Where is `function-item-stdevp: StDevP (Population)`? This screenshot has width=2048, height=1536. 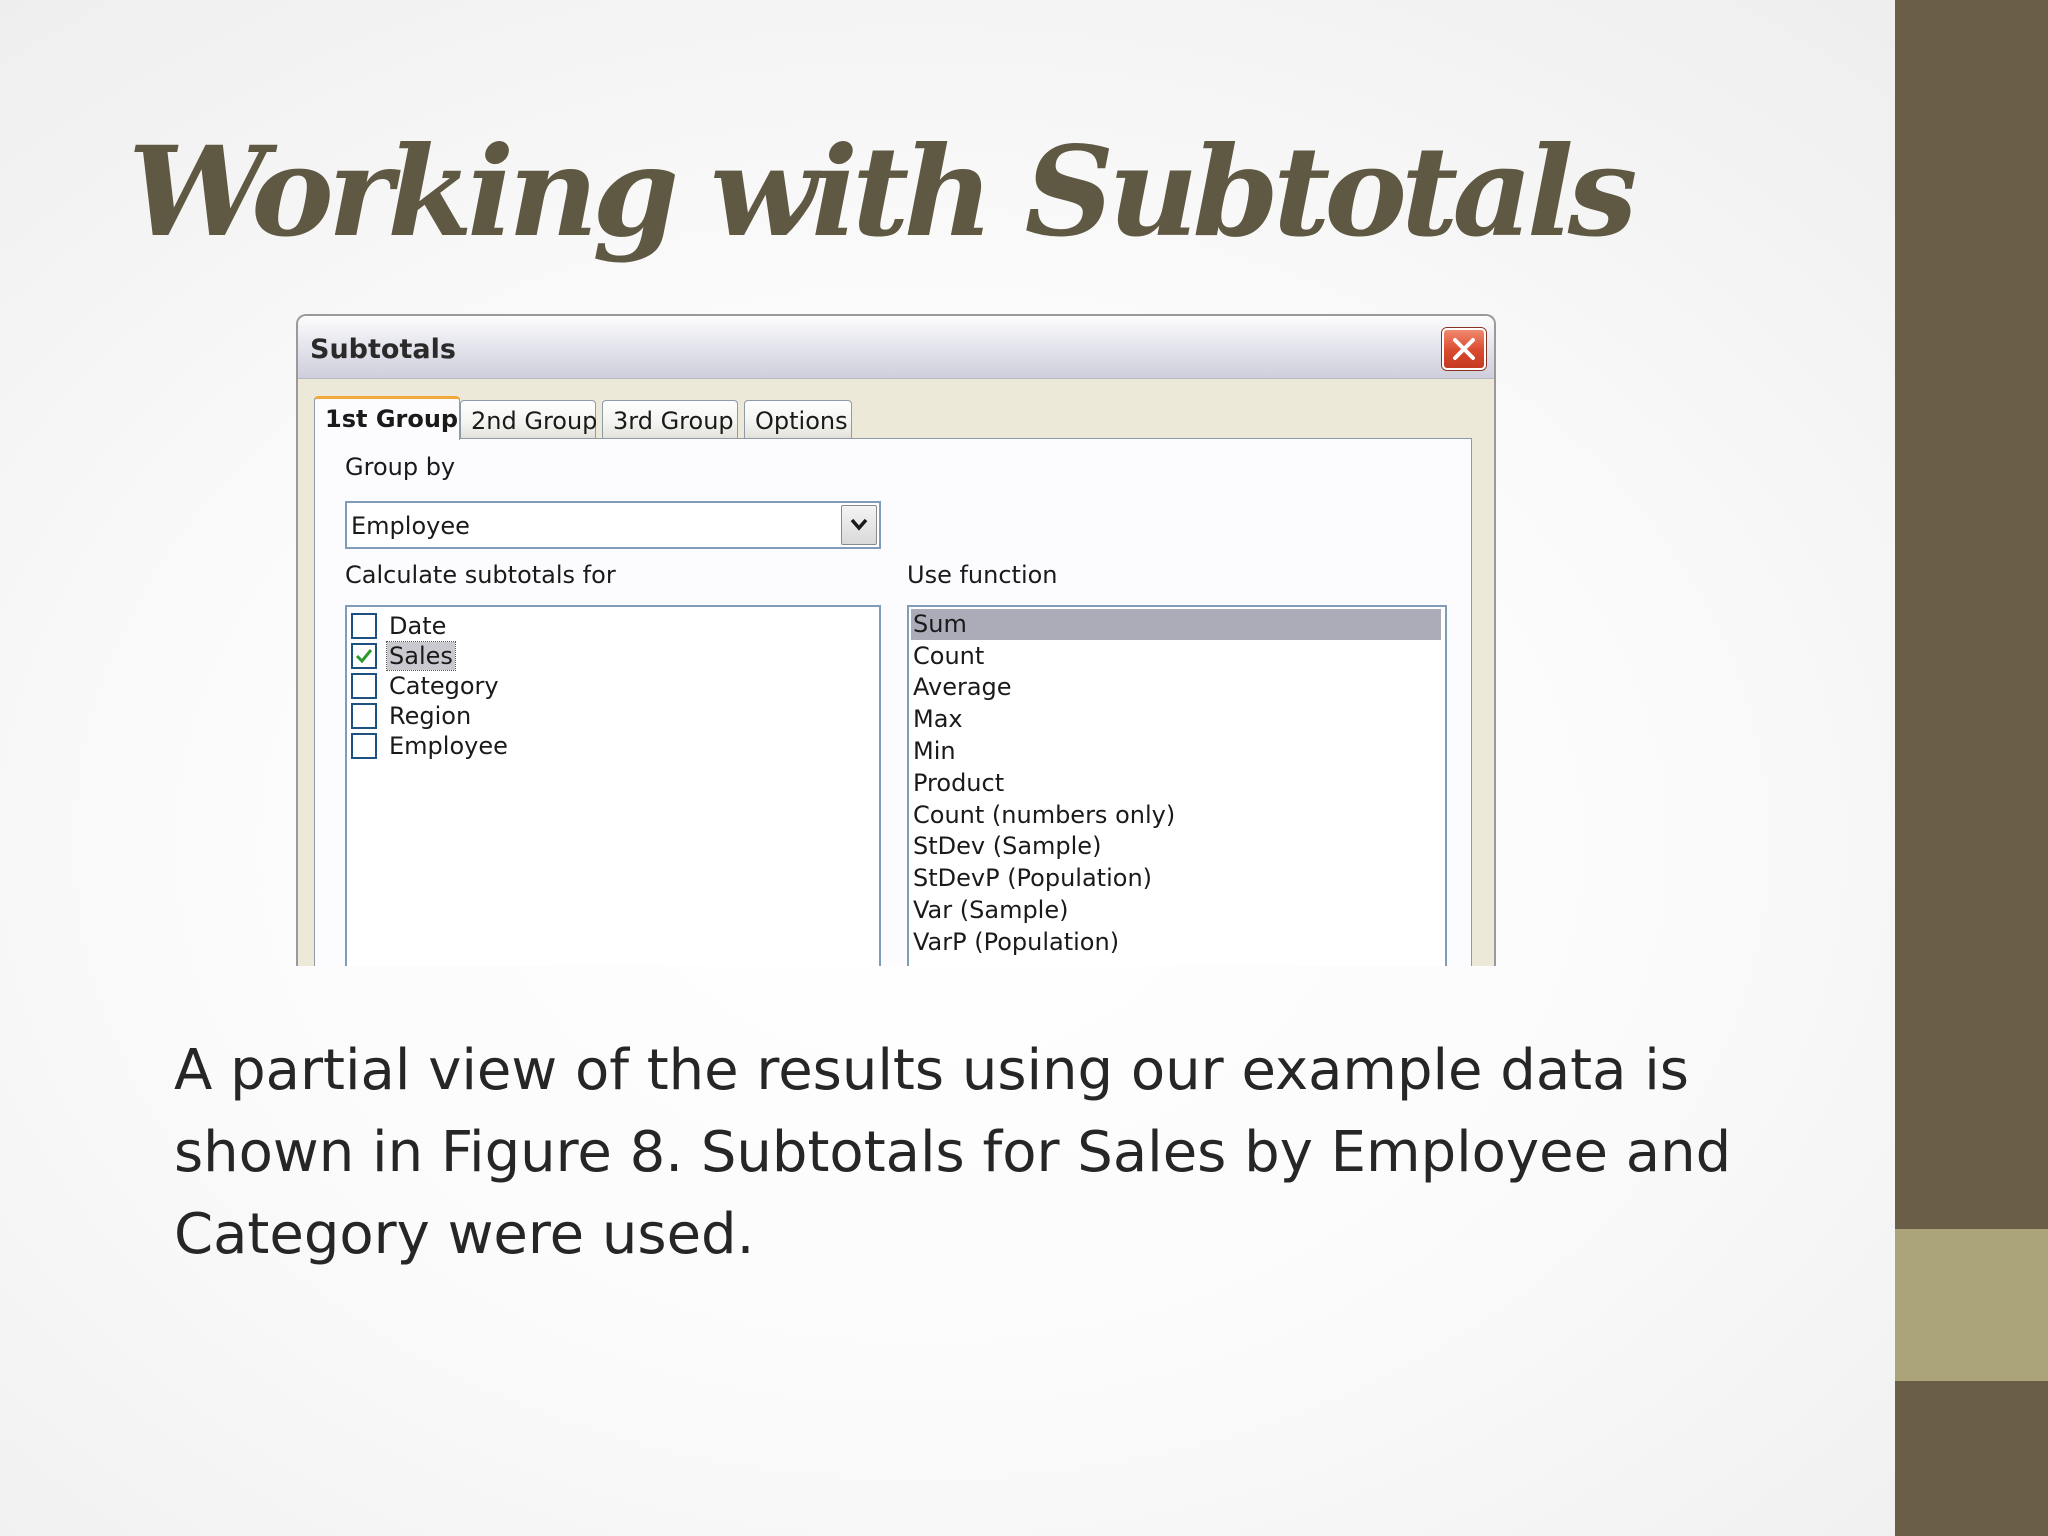 function-item-stdevp: StDevP (Population) is located at coordinates (1176, 878).